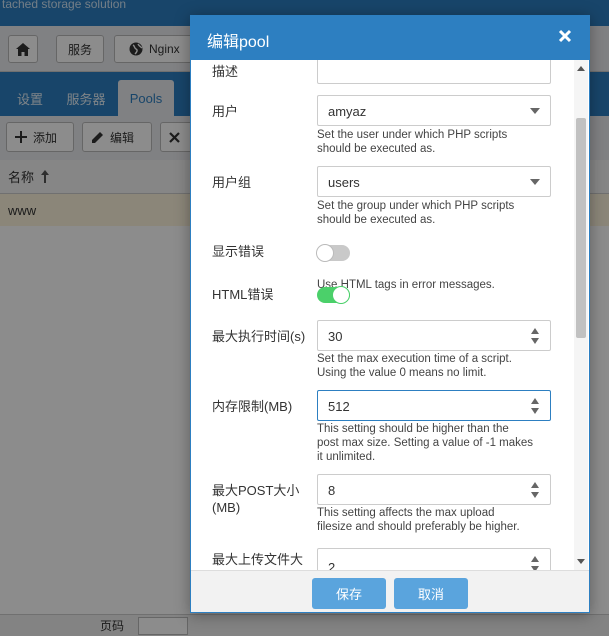  Describe the element at coordinates (406, 285) in the screenshot. I see `html-errors-hint: Use HTML tags in error messages.` at that location.